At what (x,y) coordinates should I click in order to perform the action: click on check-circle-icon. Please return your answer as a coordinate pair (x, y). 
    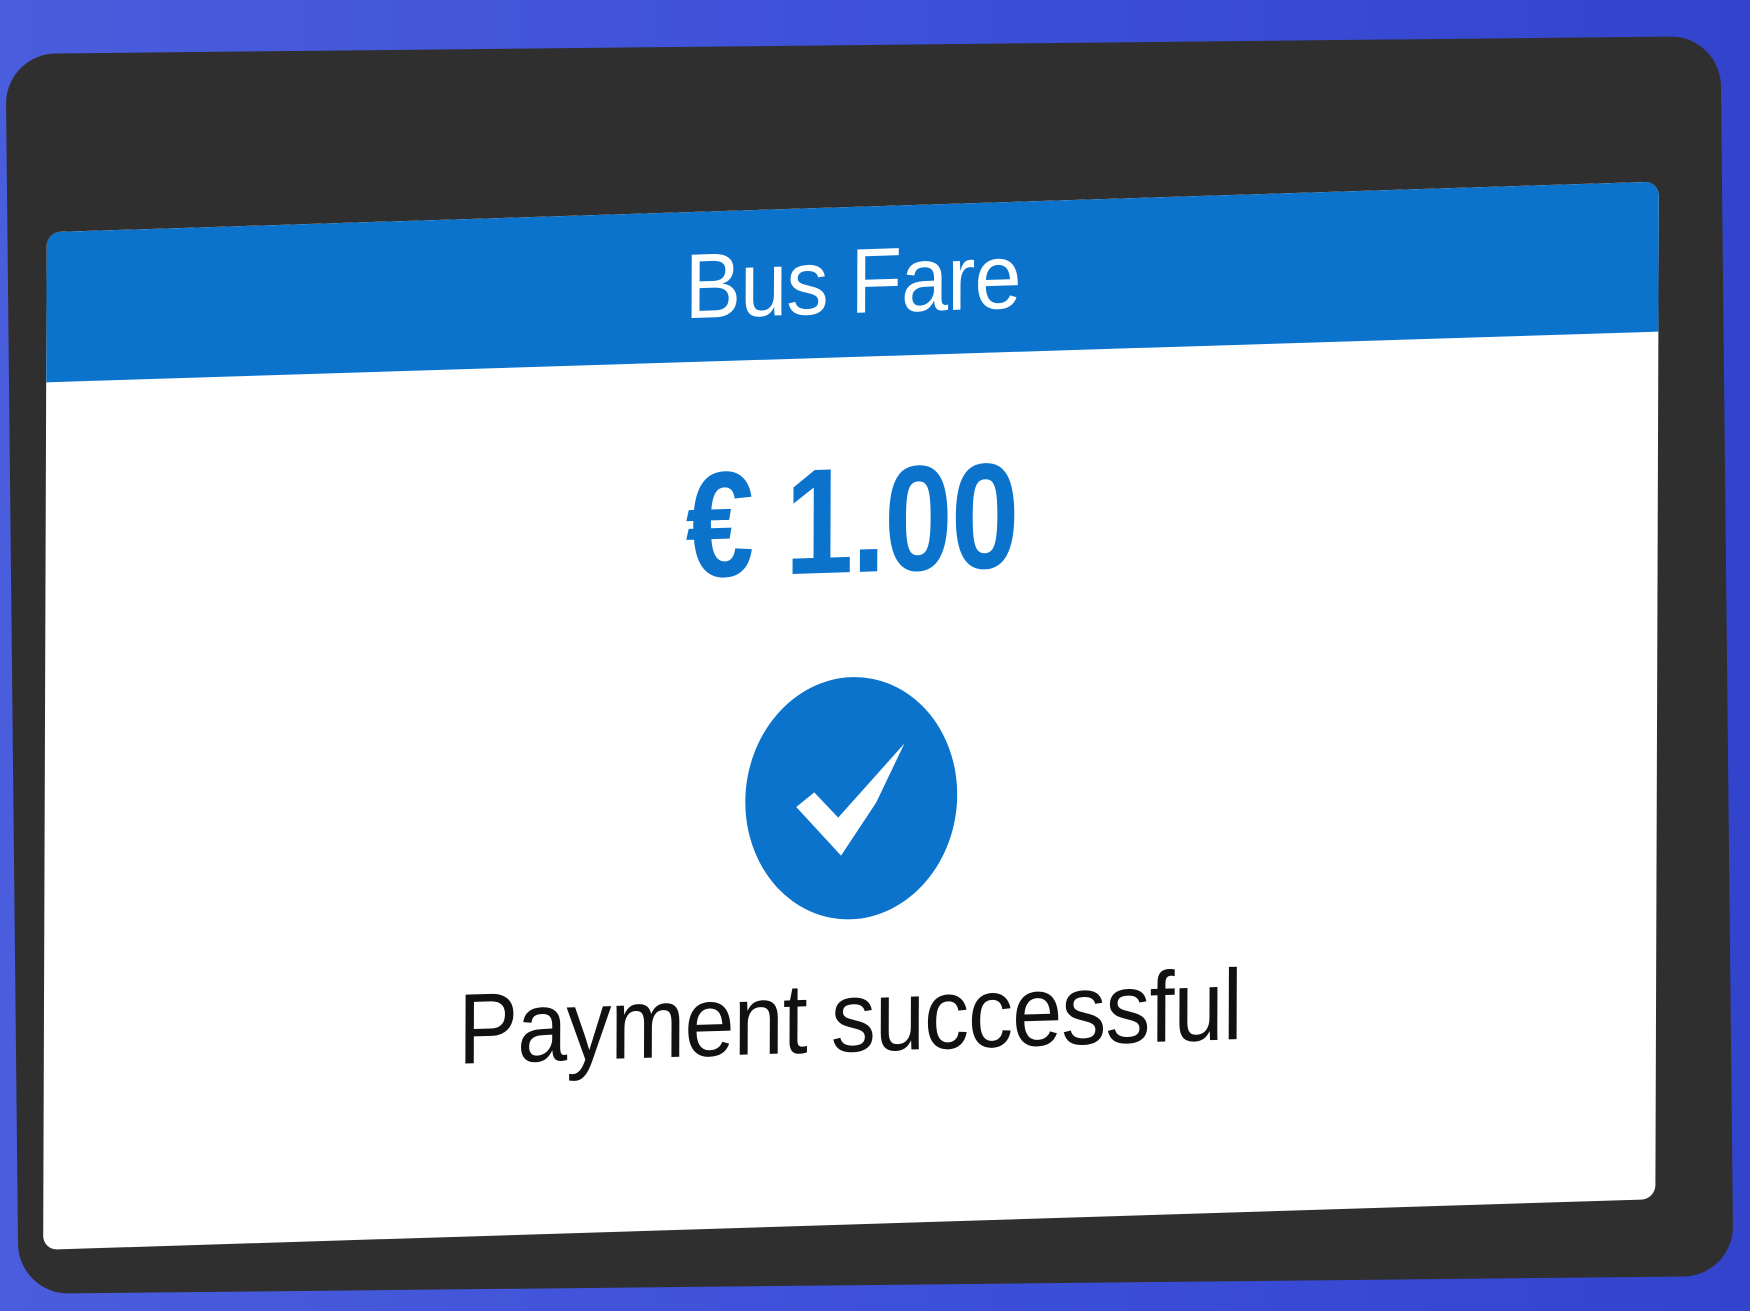
    Looking at the image, I should click on (851, 798).